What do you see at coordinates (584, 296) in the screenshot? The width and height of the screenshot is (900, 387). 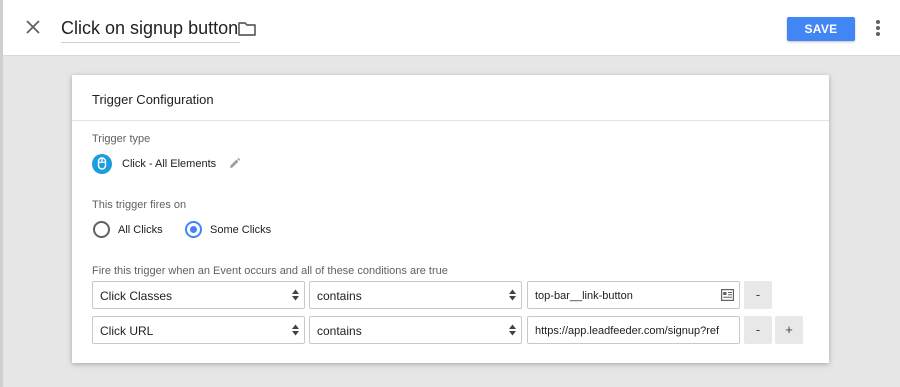 I see `condition-1-value-text: top-bar__link-button` at bounding box center [584, 296].